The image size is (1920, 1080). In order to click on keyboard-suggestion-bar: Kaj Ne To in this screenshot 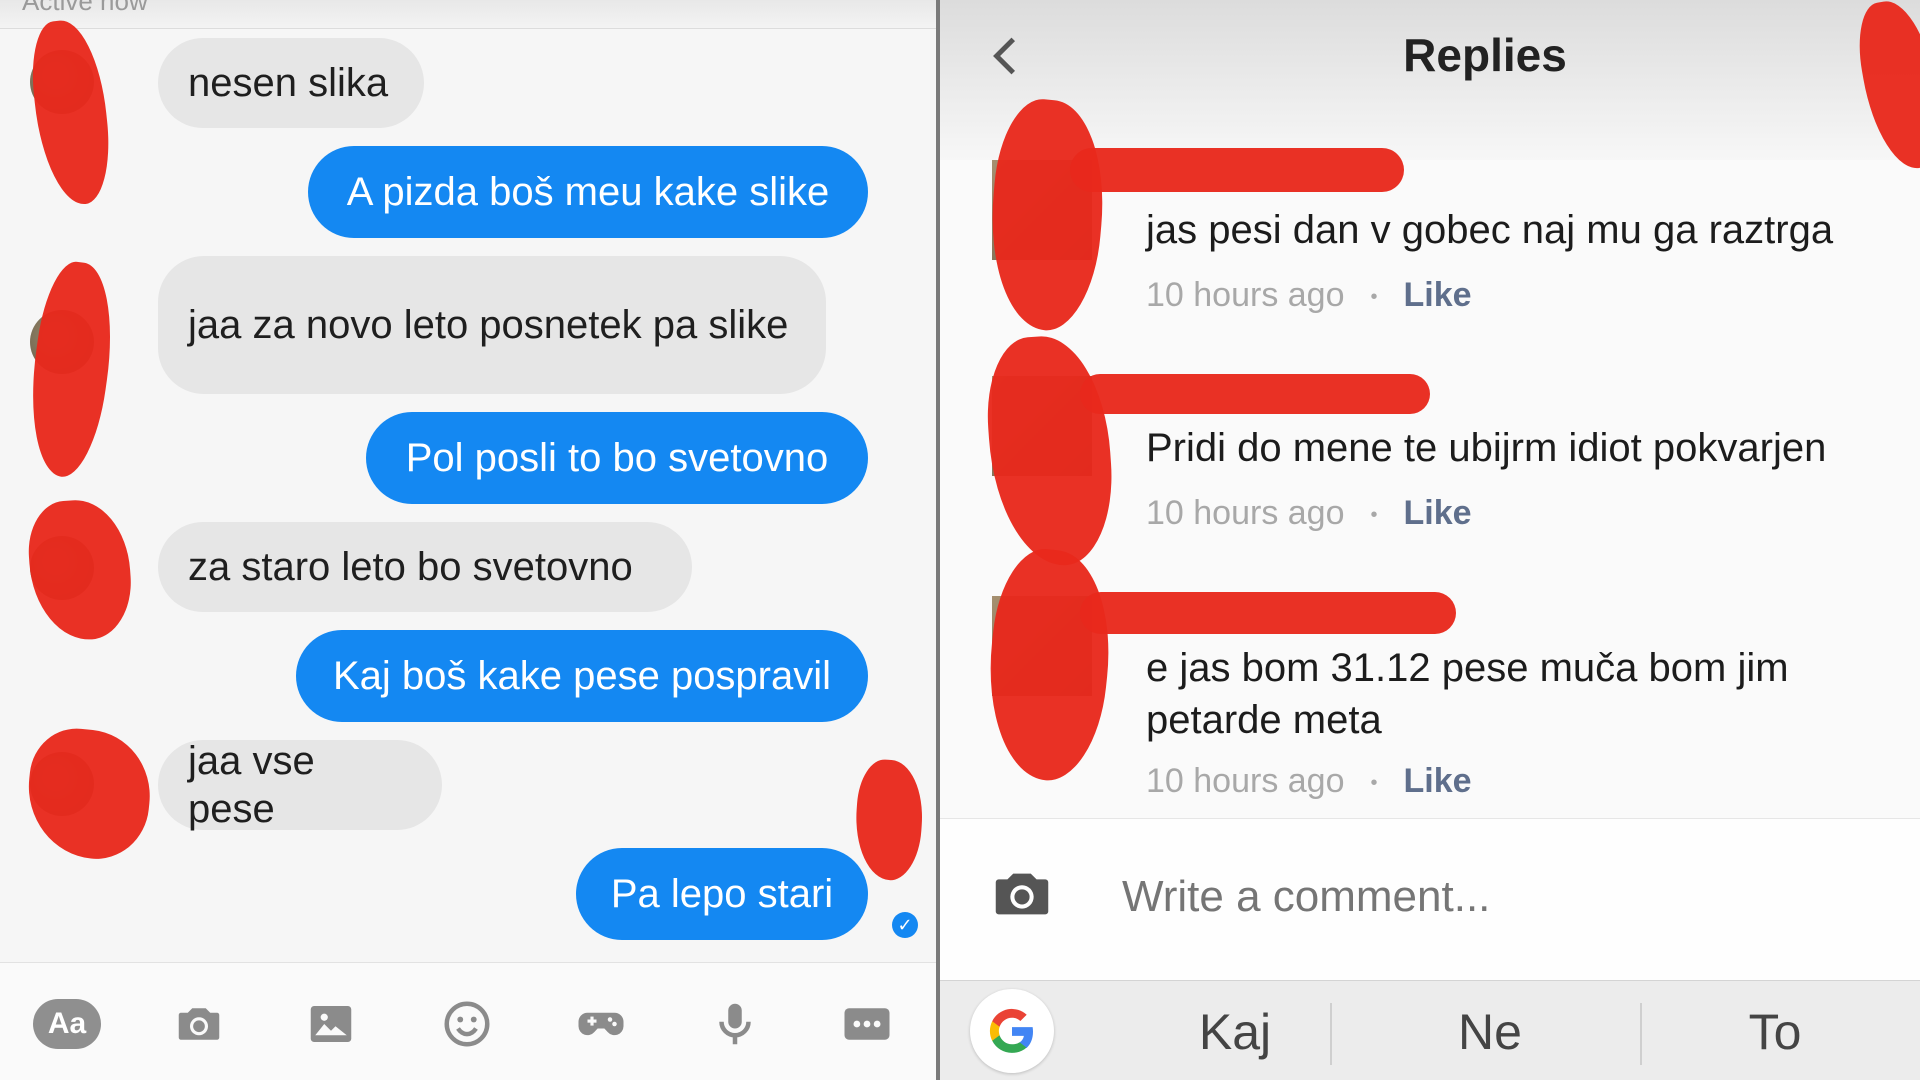, I will do `click(1430, 1030)`.